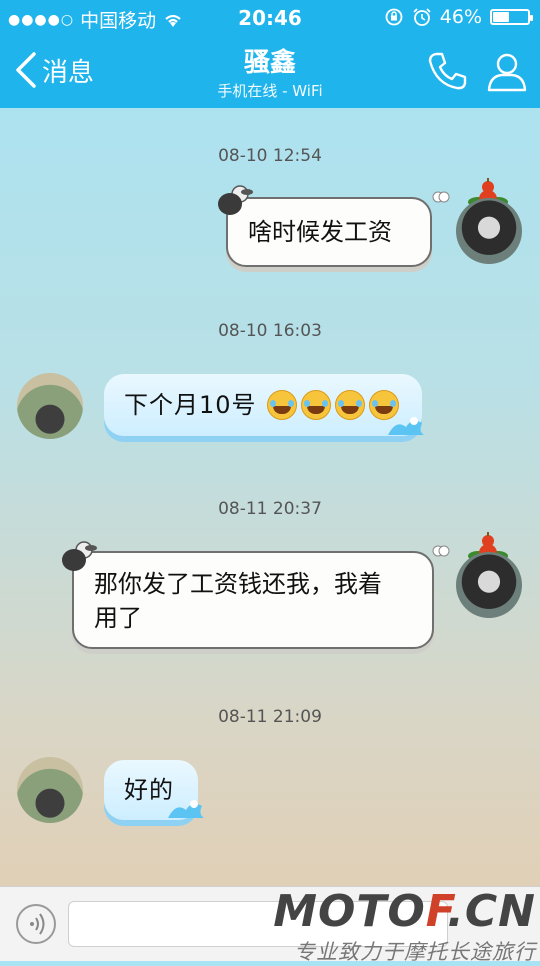 The width and height of the screenshot is (540, 966). What do you see at coordinates (332, 405) in the screenshot?
I see `emoji-group` at bounding box center [332, 405].